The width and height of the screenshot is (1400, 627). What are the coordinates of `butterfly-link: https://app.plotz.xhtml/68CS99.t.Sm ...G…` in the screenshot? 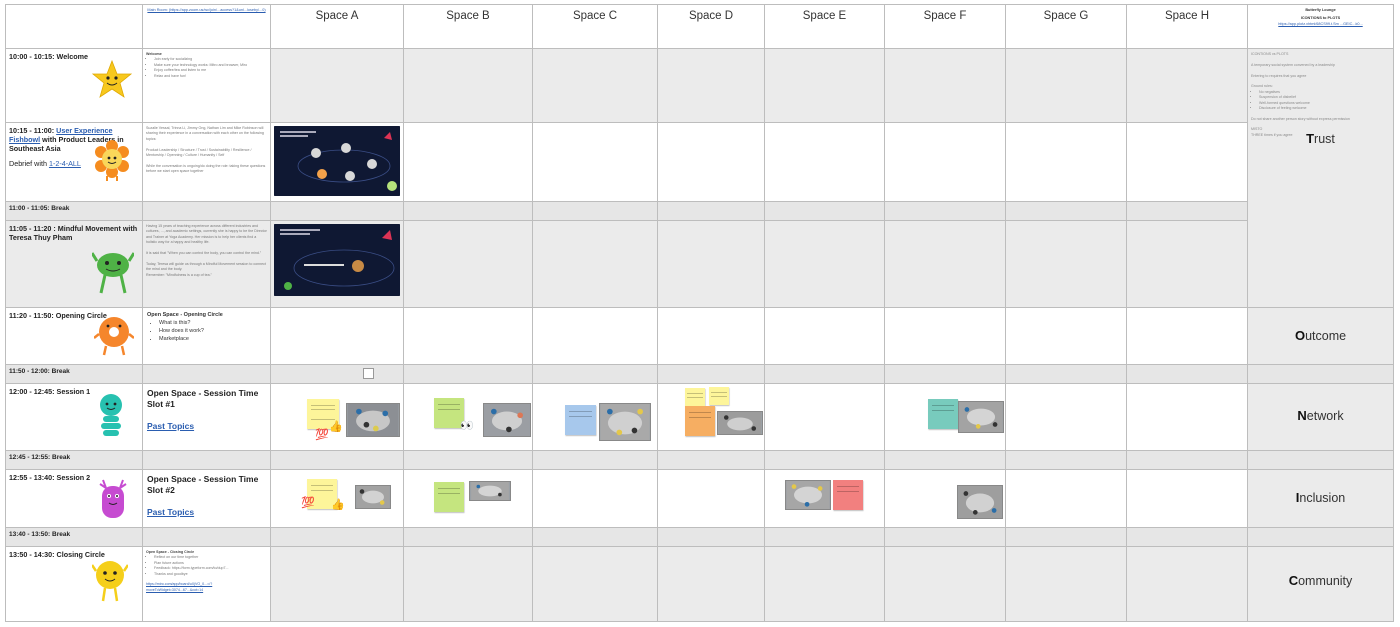 It's located at (1321, 24).